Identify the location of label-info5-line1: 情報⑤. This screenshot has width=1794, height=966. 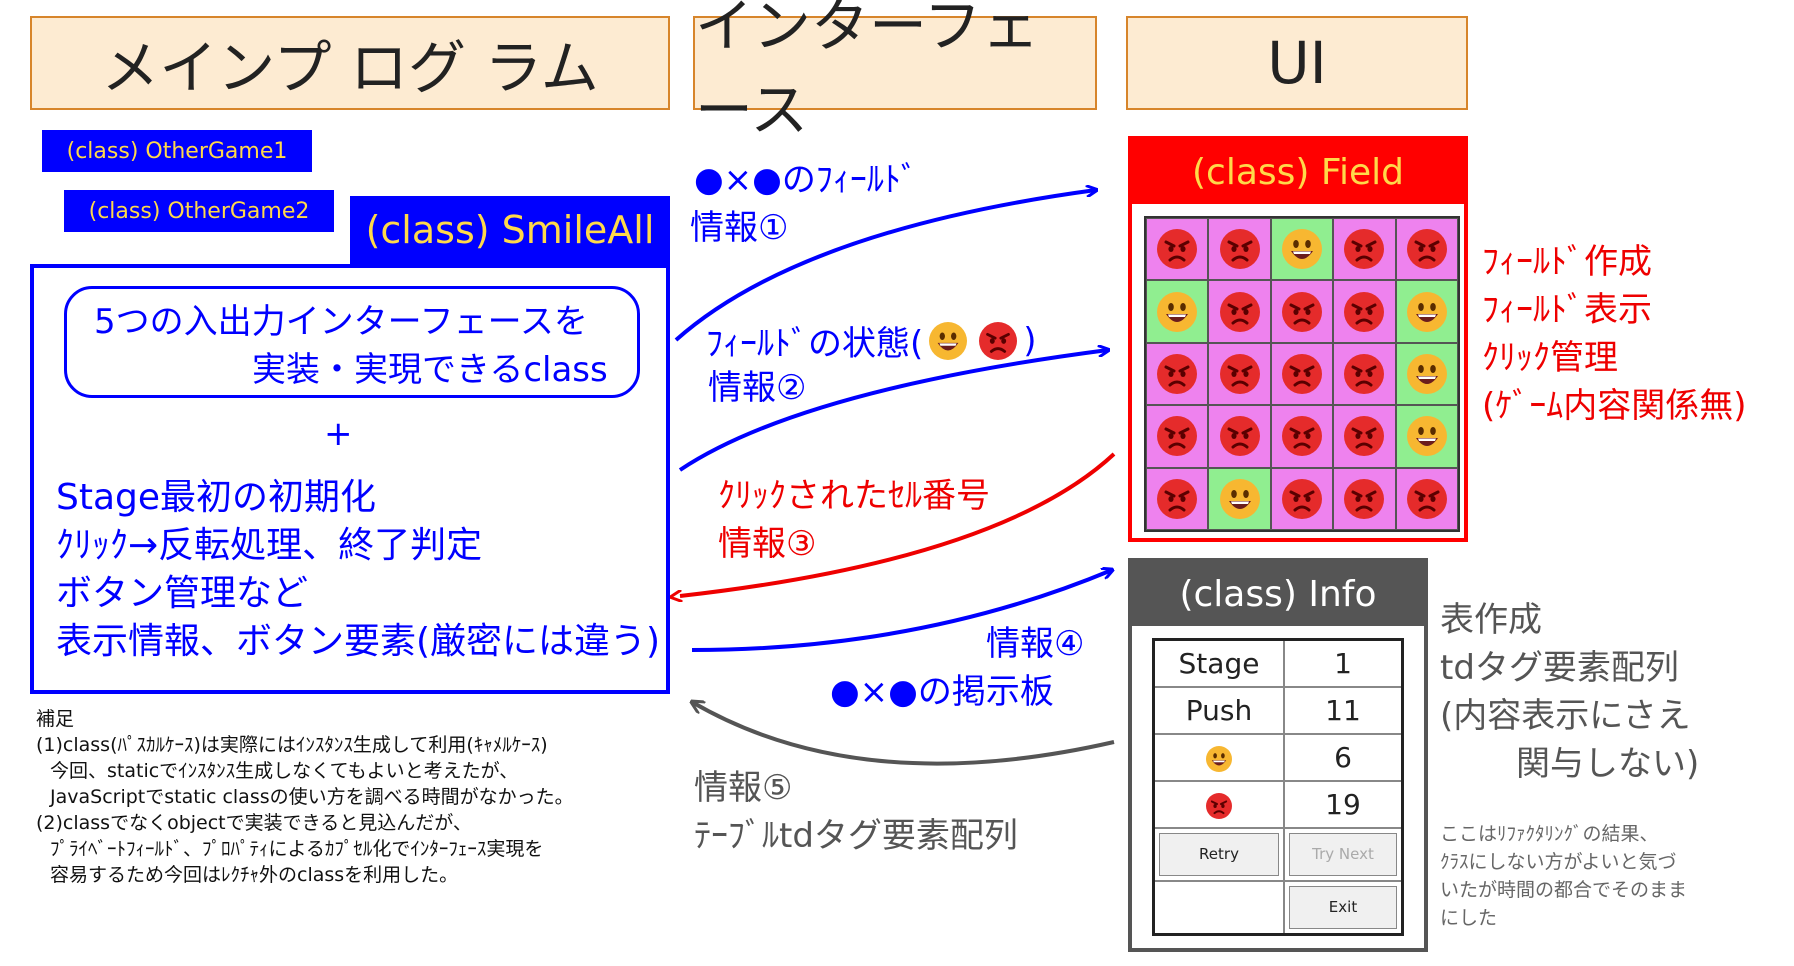
(743, 788).